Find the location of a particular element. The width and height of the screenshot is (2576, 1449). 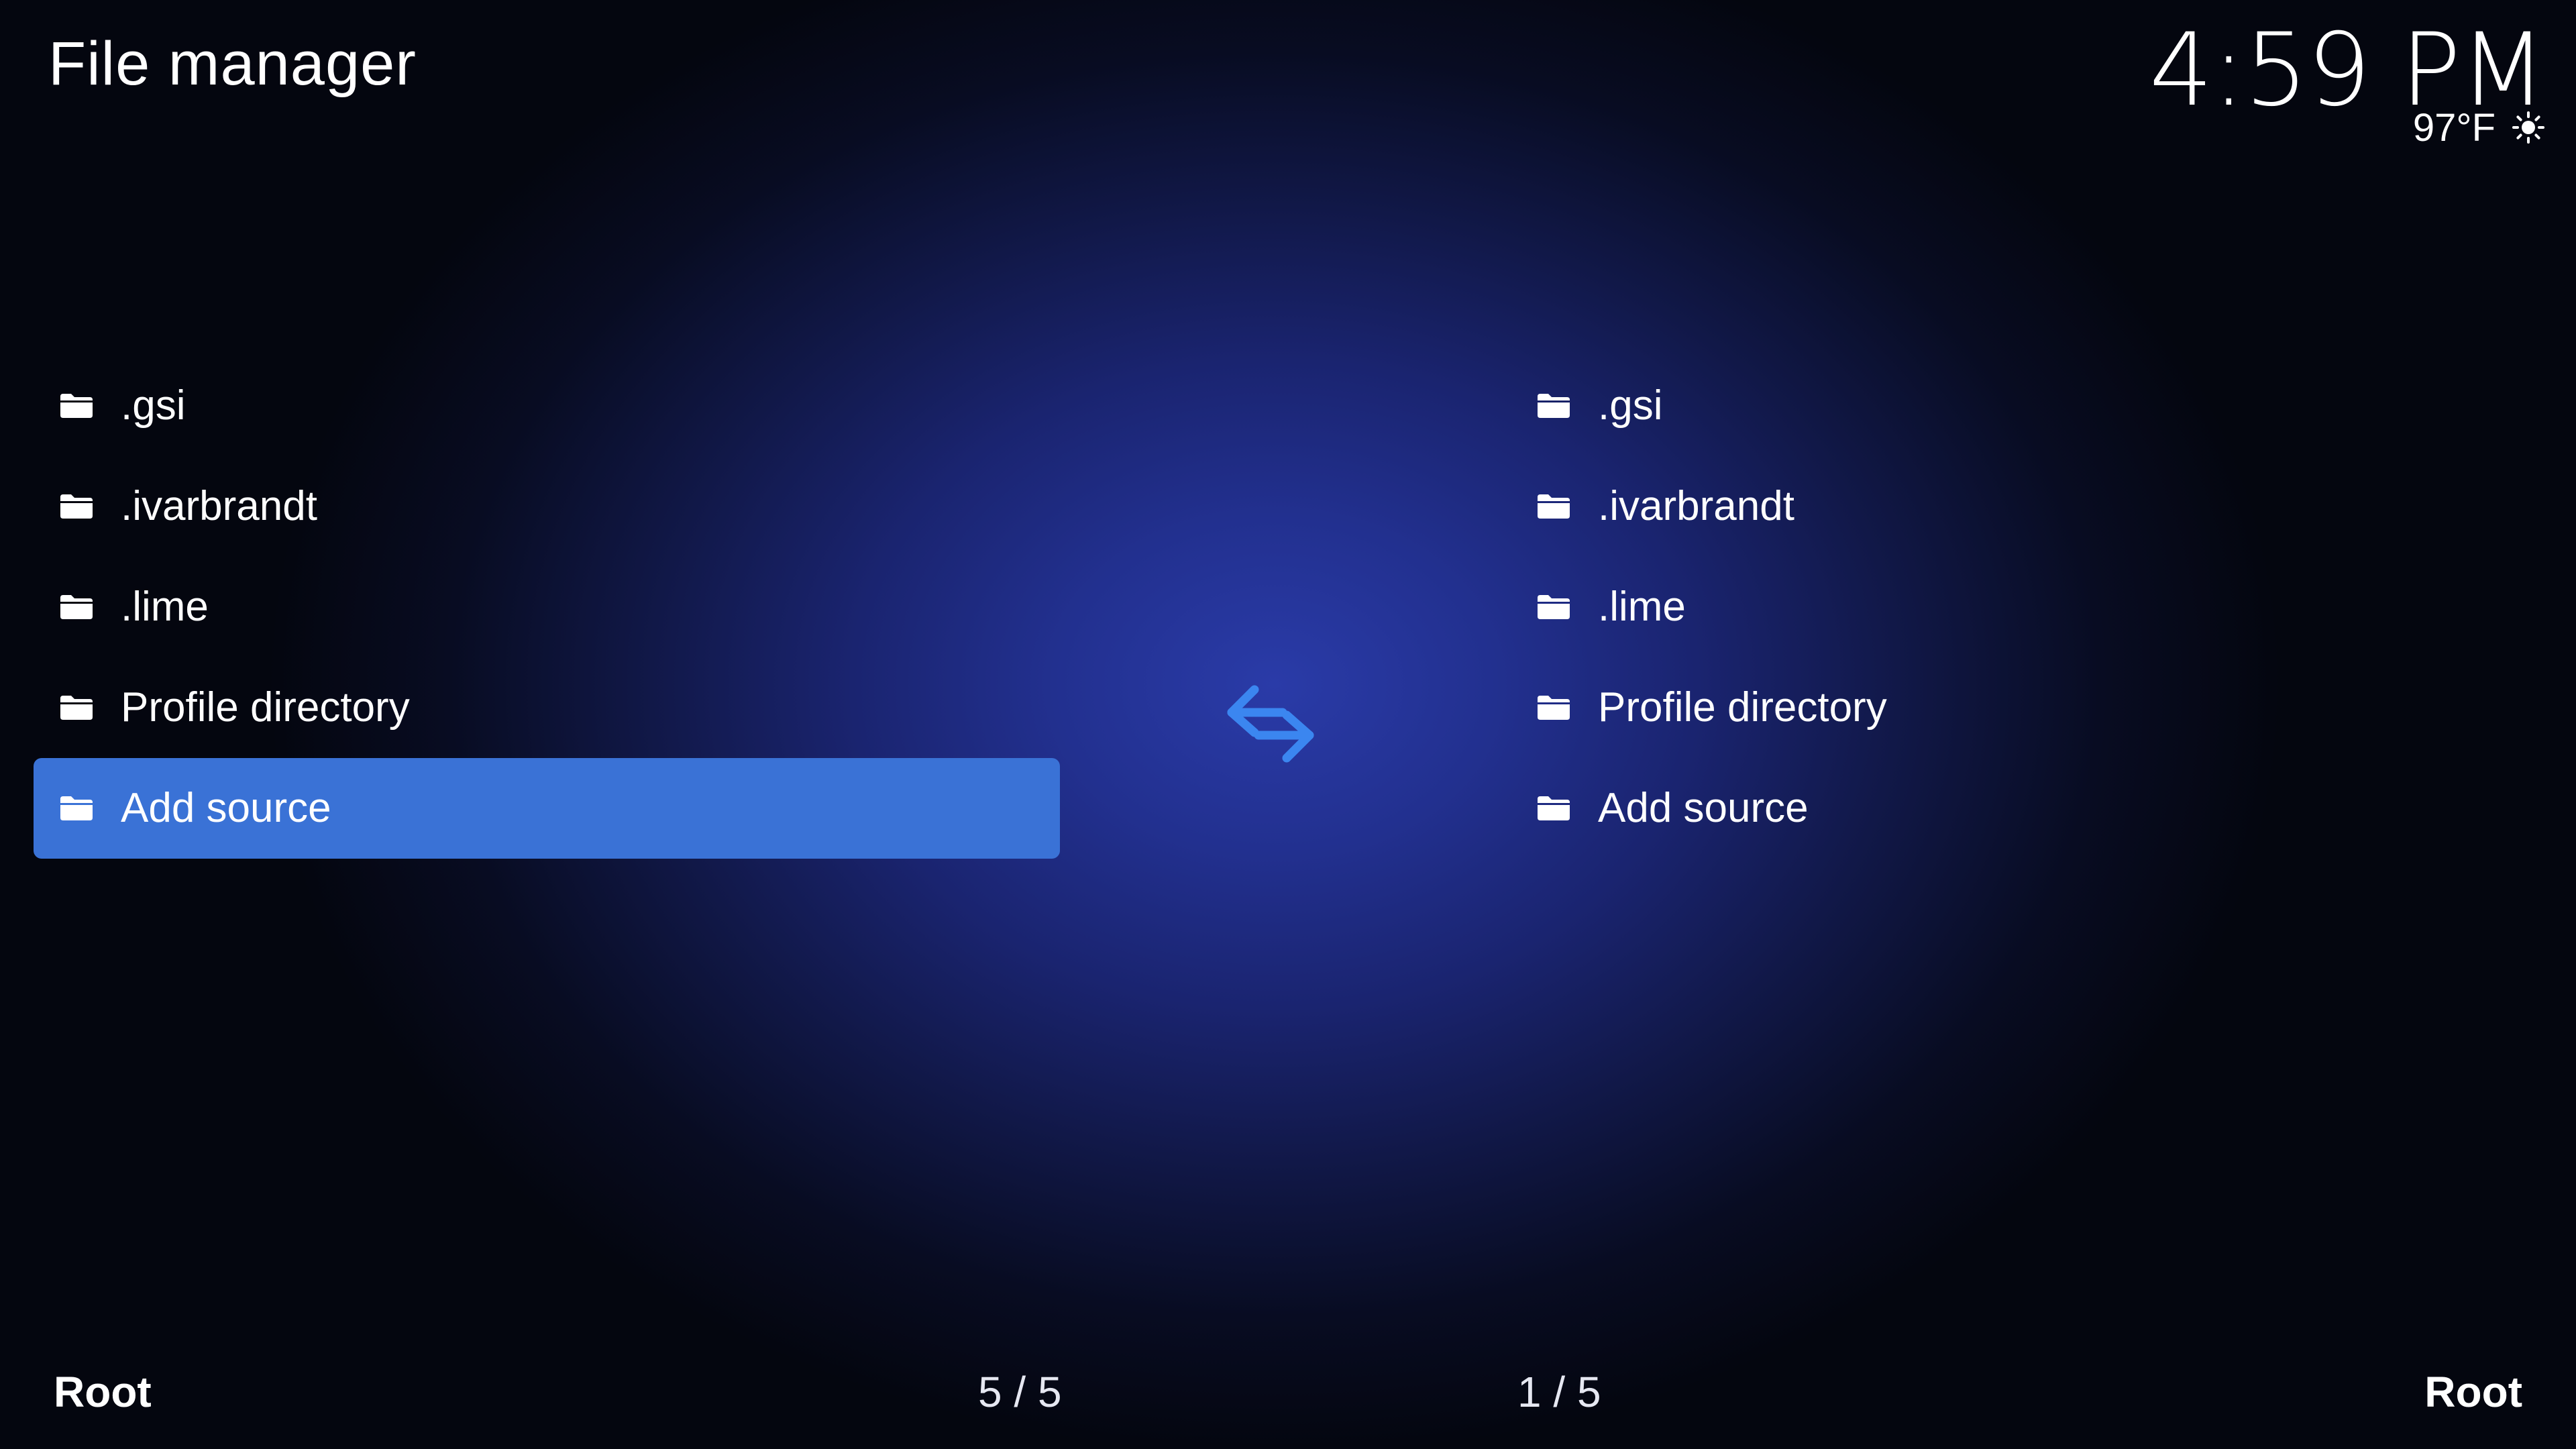

swap-arrows-icon is located at coordinates (1270, 724).